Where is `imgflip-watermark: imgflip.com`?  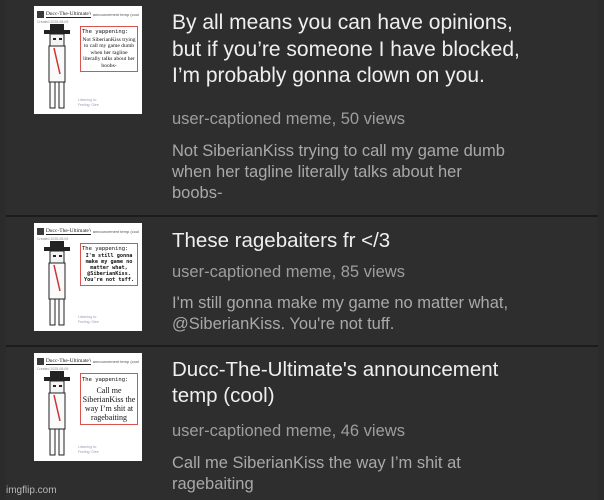
imgflip-watermark: imgflip.com is located at coordinates (31, 490).